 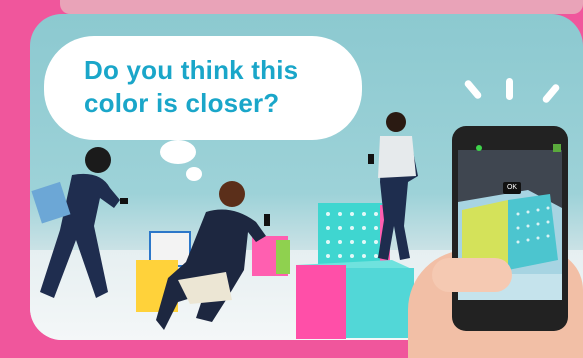 What do you see at coordinates (479, 148) in the screenshot?
I see `status-indicator` at bounding box center [479, 148].